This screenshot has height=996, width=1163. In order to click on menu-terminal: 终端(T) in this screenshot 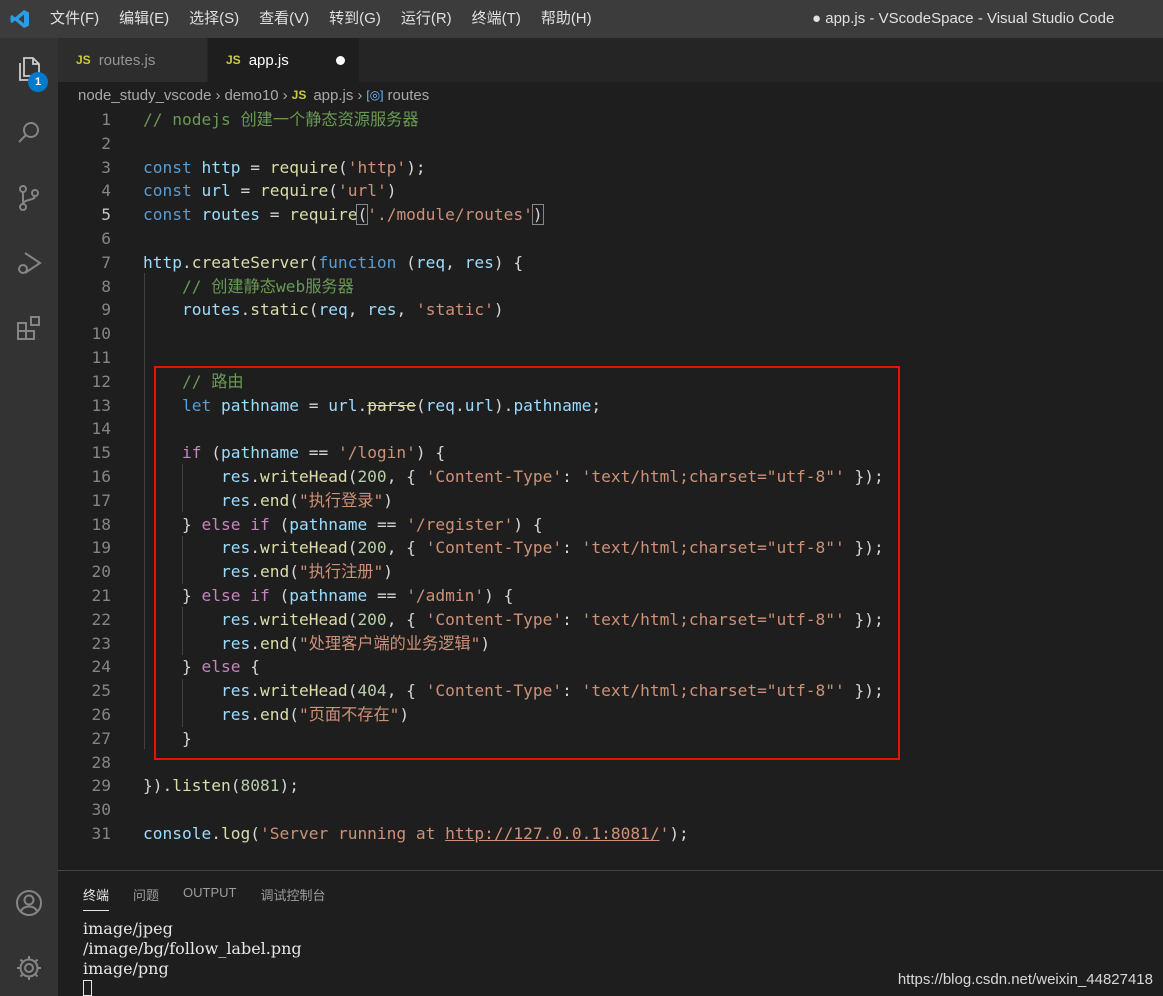, I will do `click(496, 19)`.